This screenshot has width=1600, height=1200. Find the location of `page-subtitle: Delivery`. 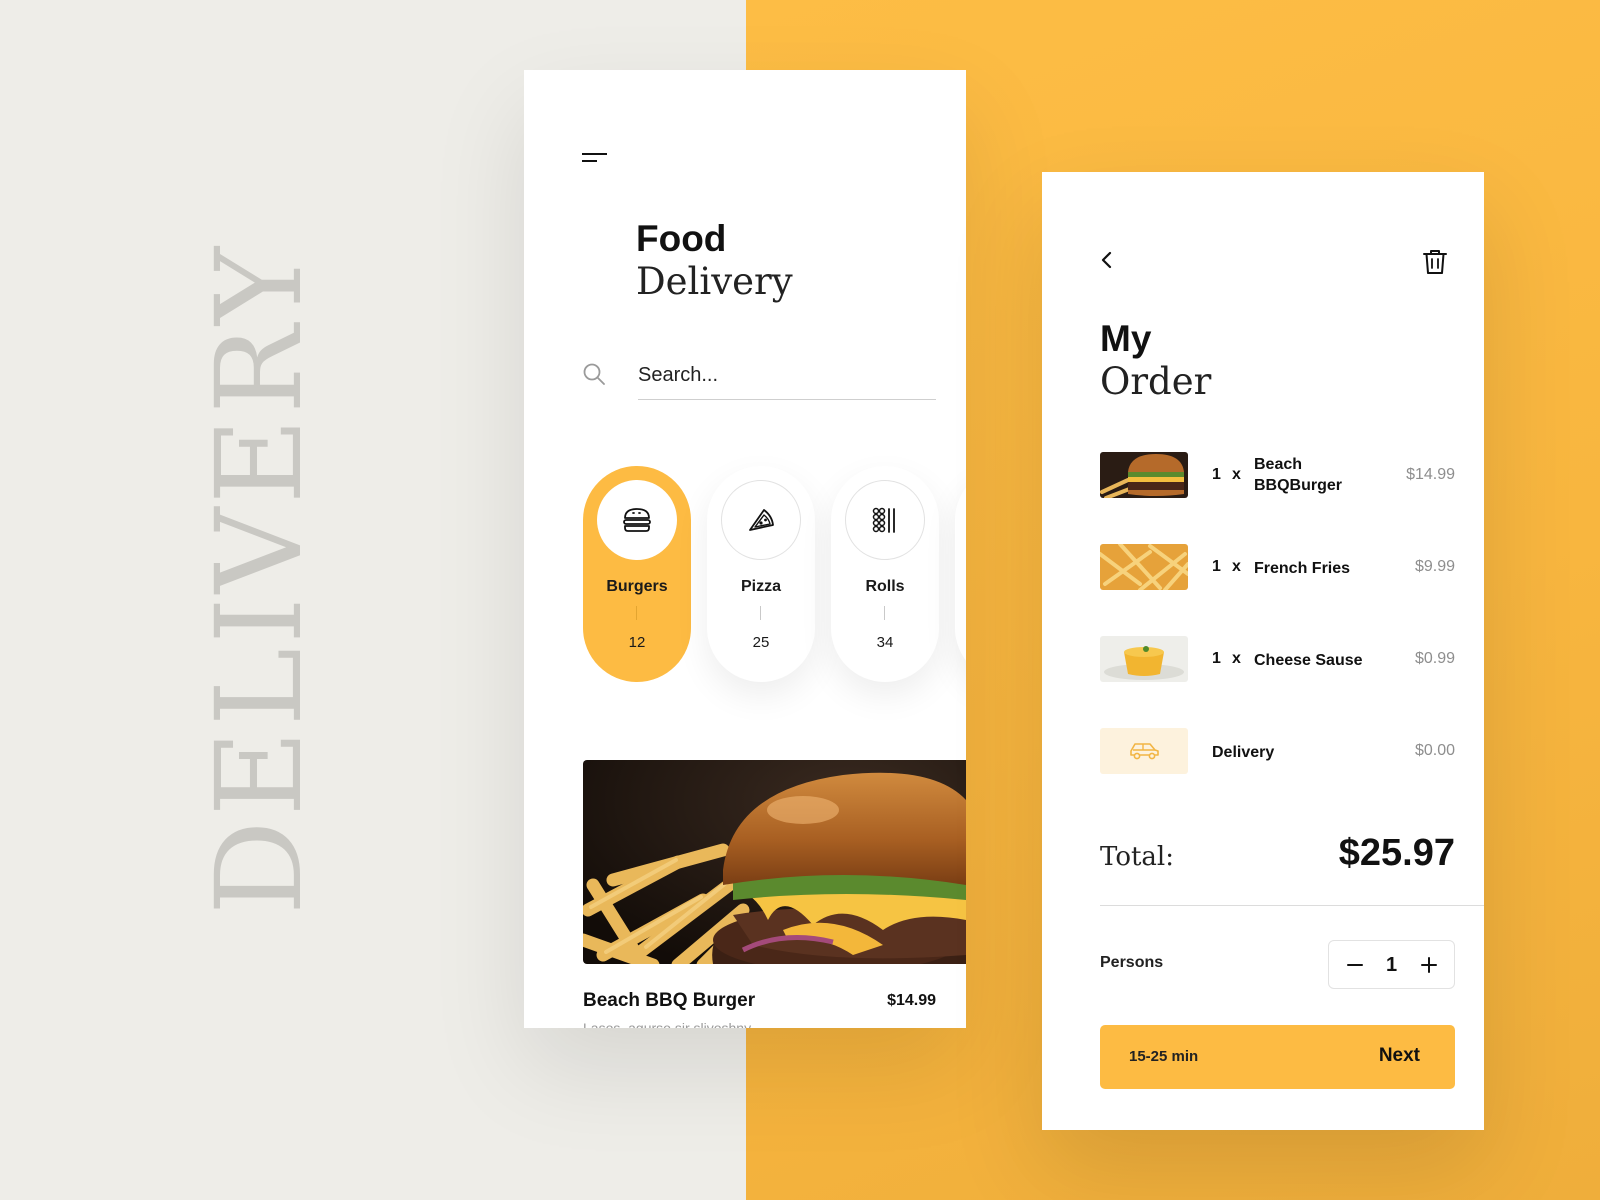

page-subtitle: Delivery is located at coordinates (714, 281).